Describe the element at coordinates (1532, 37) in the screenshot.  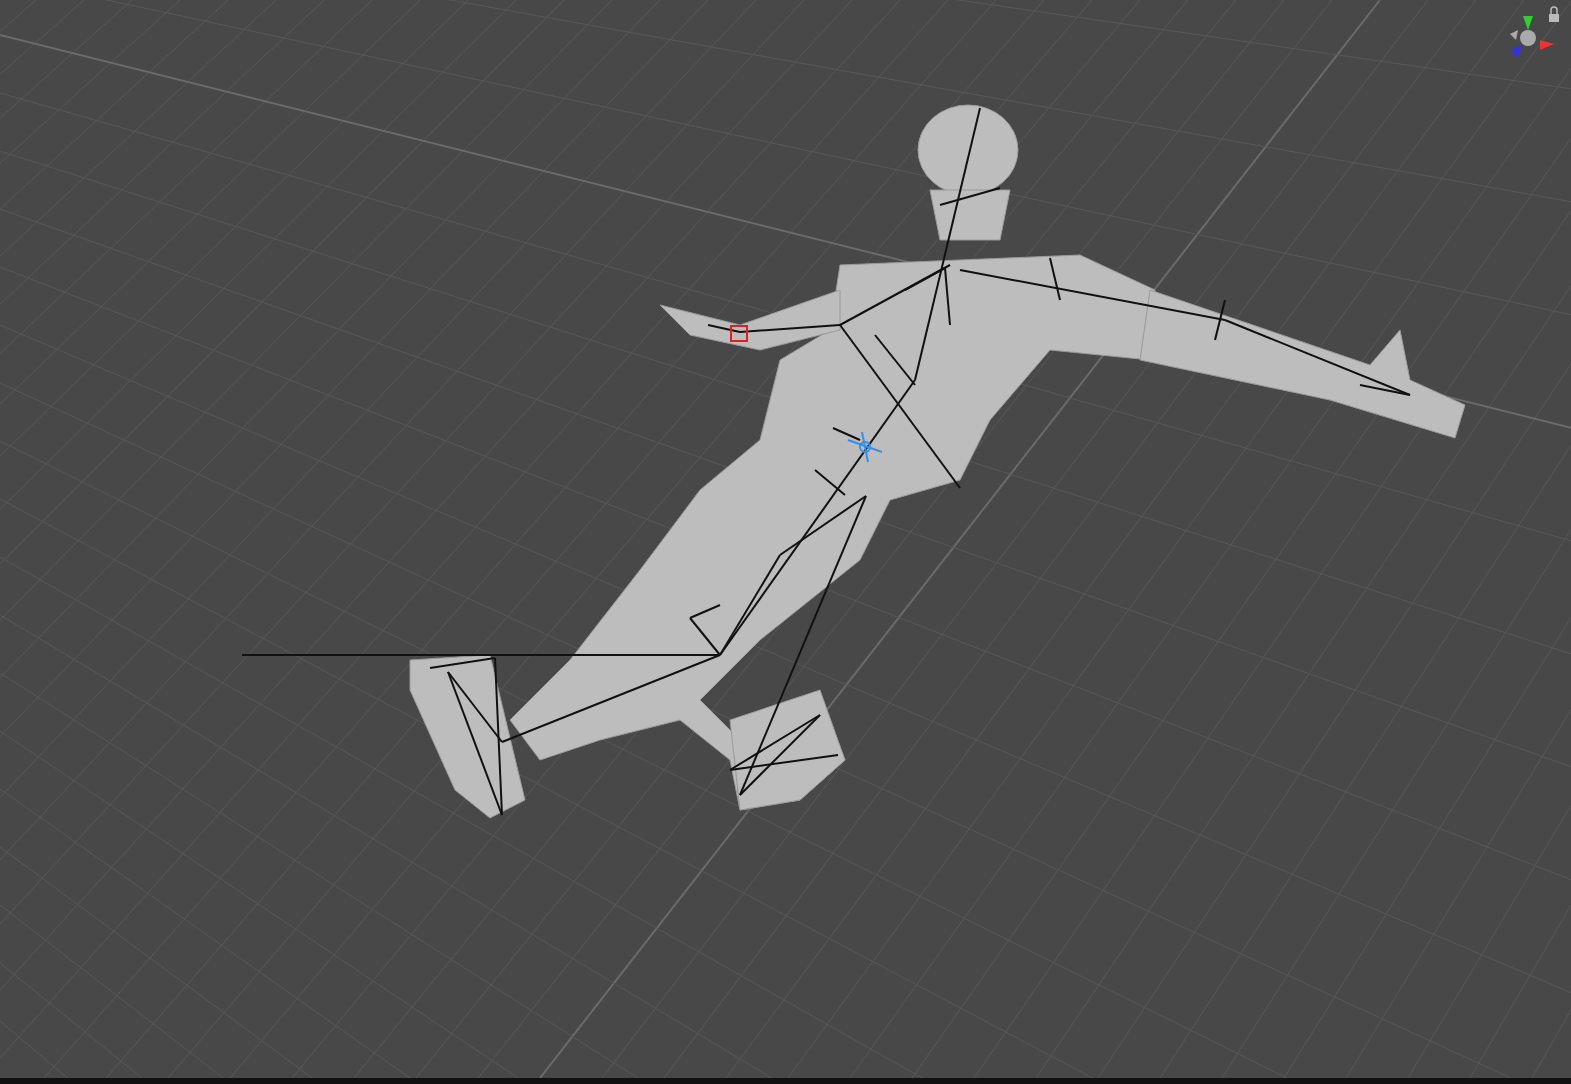
I see `orientation-gizmo-icon` at that location.